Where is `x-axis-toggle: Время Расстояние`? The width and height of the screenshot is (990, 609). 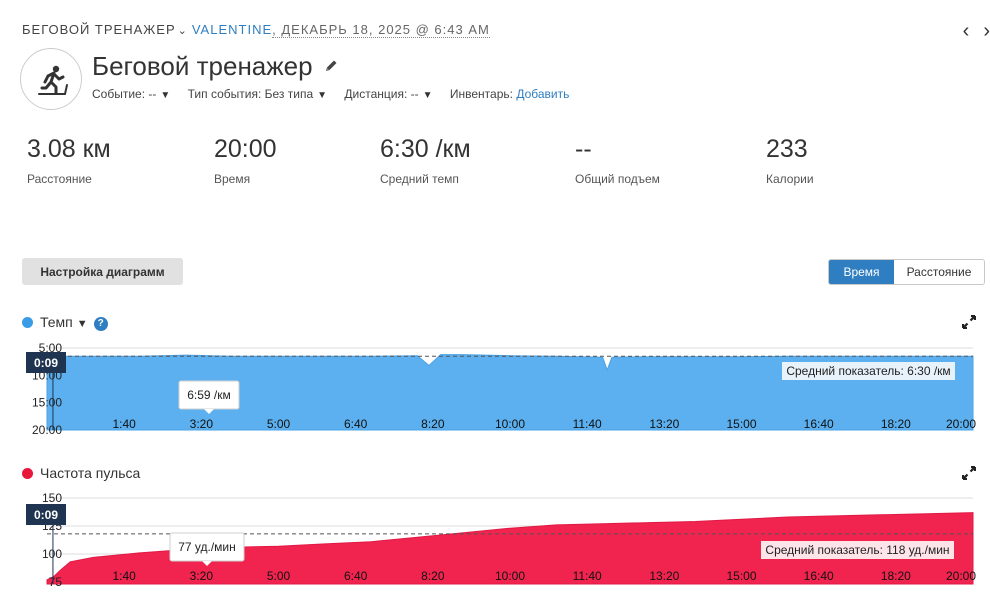 x-axis-toggle: Время Расстояние is located at coordinates (906, 272).